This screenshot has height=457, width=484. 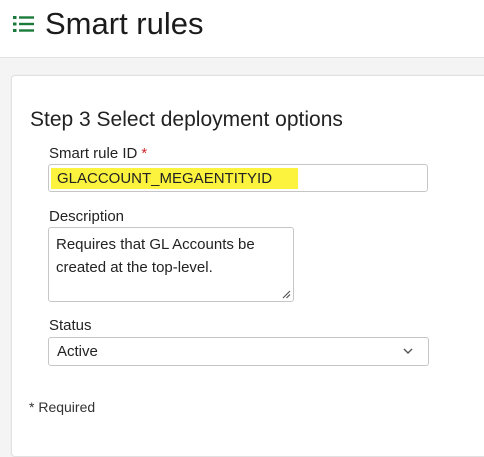 I want to click on resize-handle-icon, so click(x=286, y=294).